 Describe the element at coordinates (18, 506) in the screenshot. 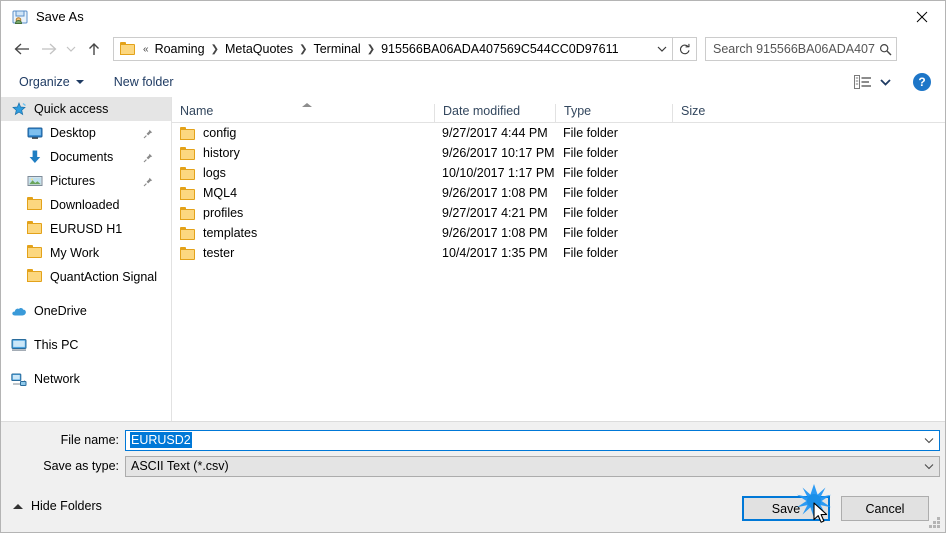

I see `caret-up-icon` at that location.